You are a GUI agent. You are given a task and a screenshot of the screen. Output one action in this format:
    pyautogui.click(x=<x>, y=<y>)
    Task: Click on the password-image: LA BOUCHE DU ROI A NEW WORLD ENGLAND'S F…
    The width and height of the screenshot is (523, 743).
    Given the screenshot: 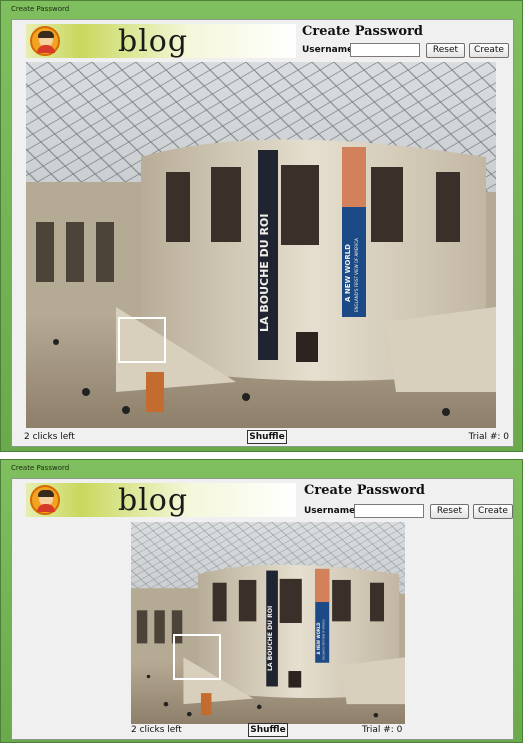 What is the action you would take?
    pyautogui.click(x=268, y=623)
    